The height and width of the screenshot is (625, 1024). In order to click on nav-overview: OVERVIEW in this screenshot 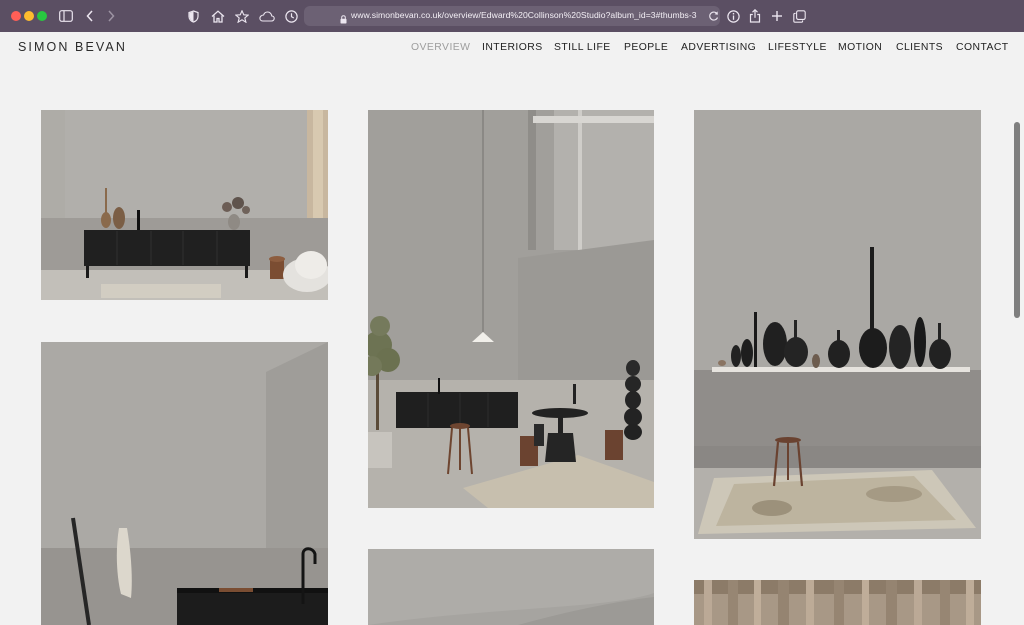, I will do `click(440, 47)`.